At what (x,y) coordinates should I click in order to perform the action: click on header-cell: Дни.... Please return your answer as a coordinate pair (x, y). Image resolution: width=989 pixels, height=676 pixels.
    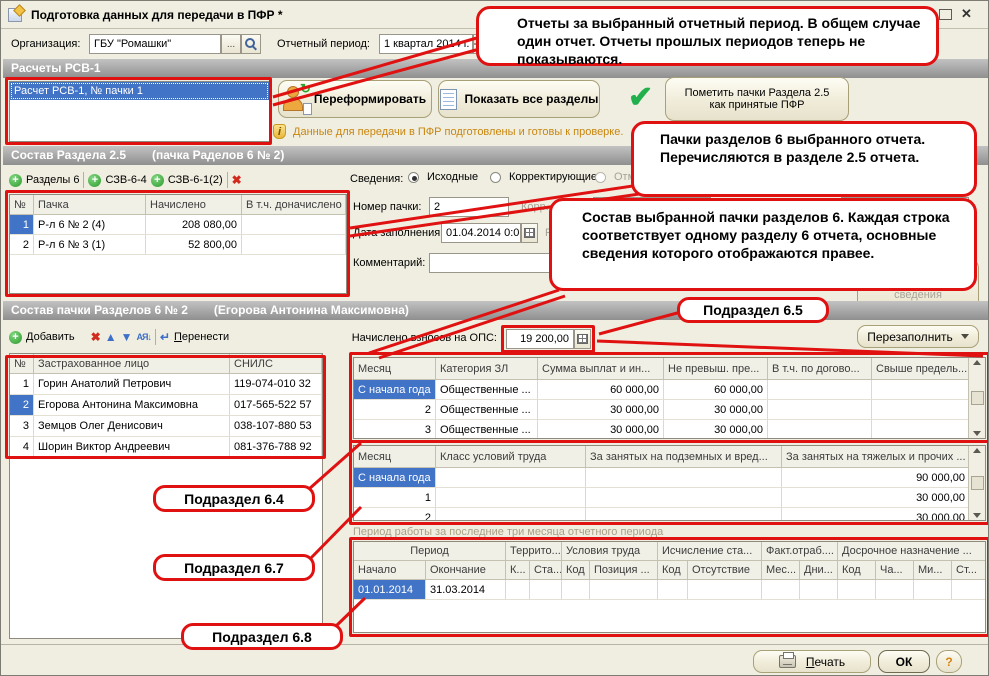
    Looking at the image, I should click on (819, 570).